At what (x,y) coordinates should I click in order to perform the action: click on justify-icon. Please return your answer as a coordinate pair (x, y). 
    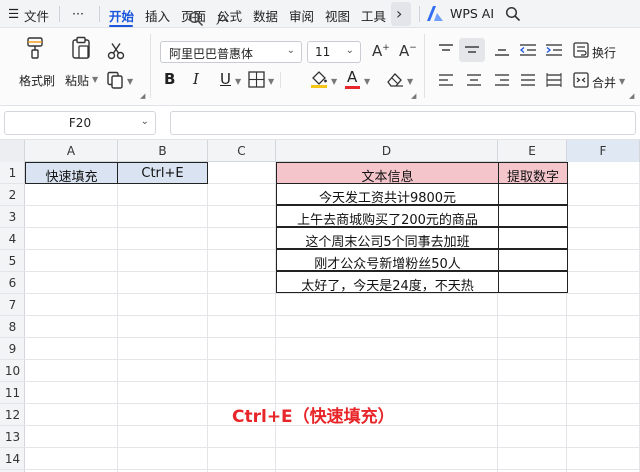
    Looking at the image, I should click on (528, 80).